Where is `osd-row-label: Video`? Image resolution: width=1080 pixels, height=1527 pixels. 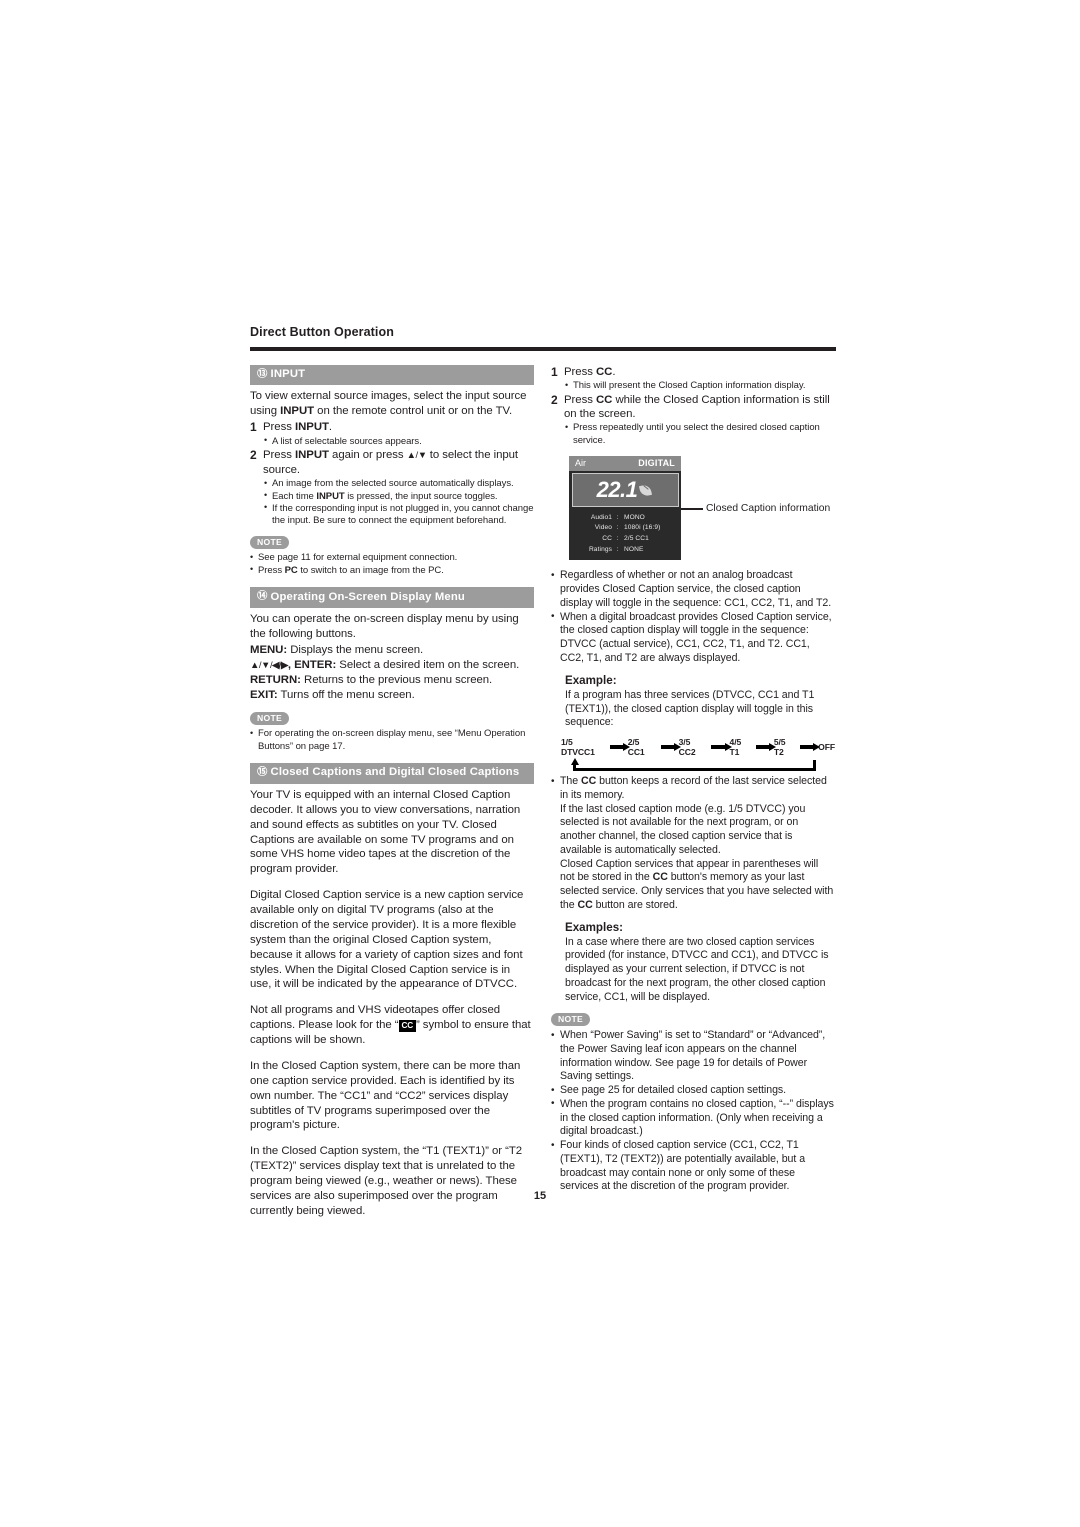 osd-row-label: Video is located at coordinates (603, 528).